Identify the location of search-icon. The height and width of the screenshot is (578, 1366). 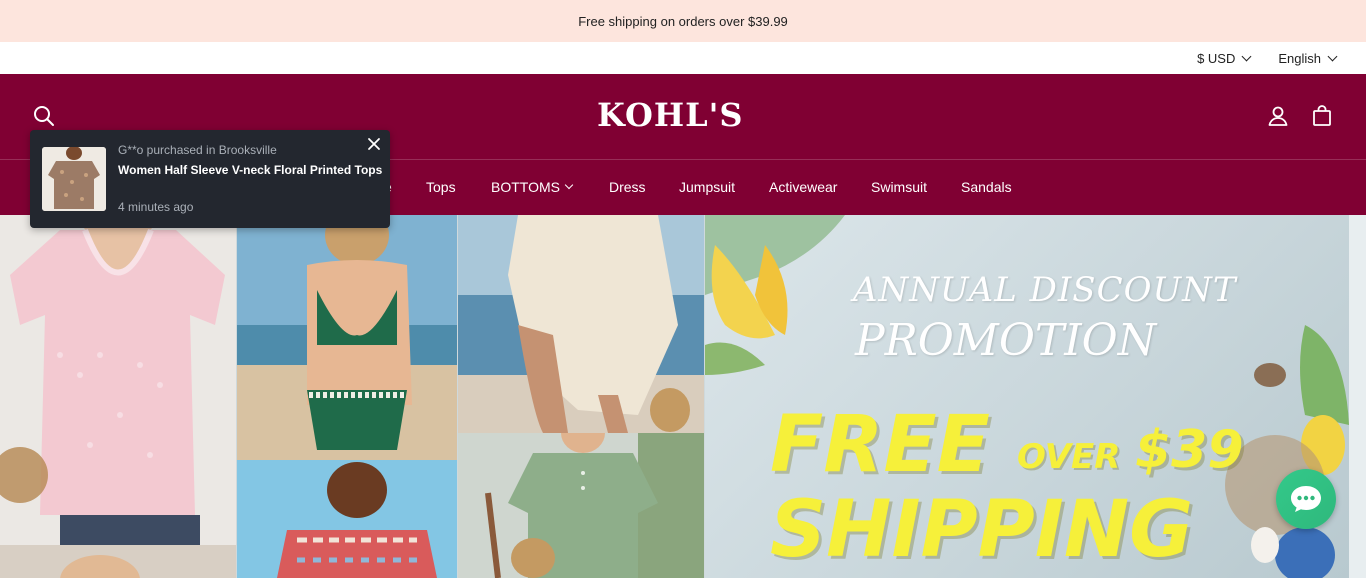
(44, 116).